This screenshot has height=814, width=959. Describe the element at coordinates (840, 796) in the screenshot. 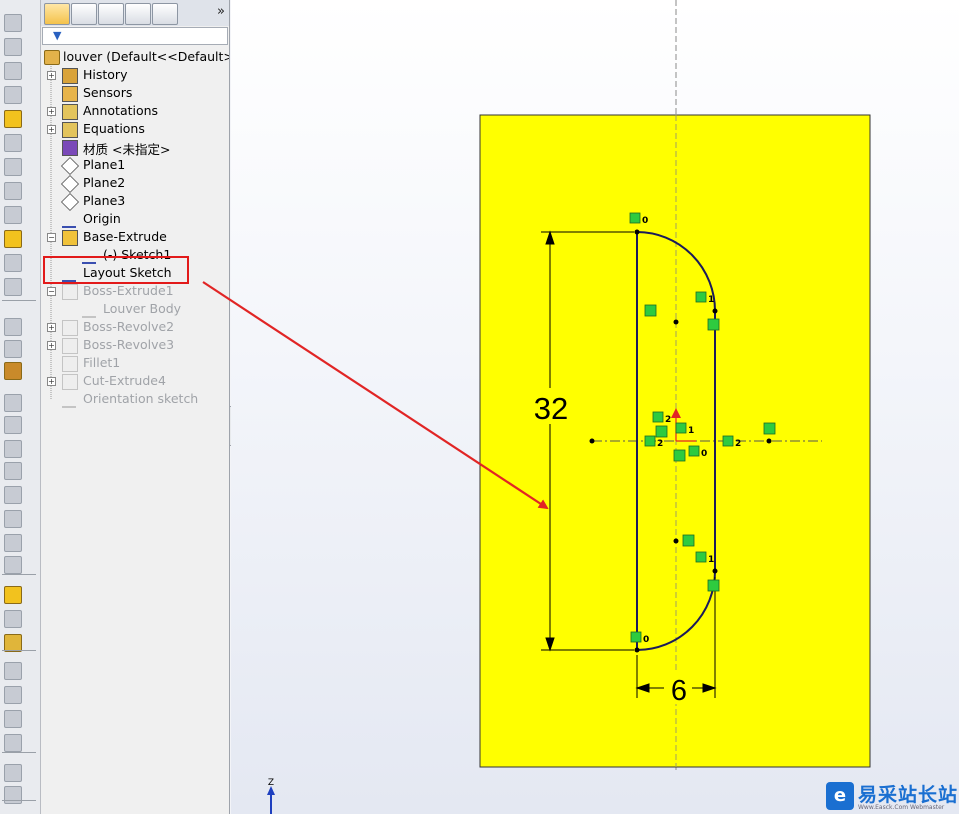

I see `site-logo-icon: e` at that location.